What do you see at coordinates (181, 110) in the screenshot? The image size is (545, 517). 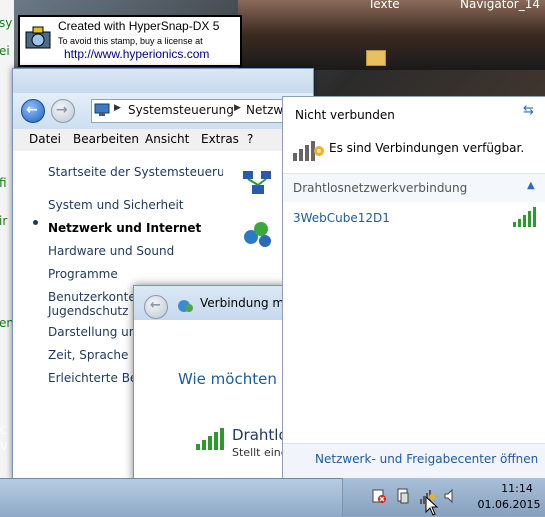 I see `breadcrumb-systemsteuerung: Systemsteuerung` at bounding box center [181, 110].